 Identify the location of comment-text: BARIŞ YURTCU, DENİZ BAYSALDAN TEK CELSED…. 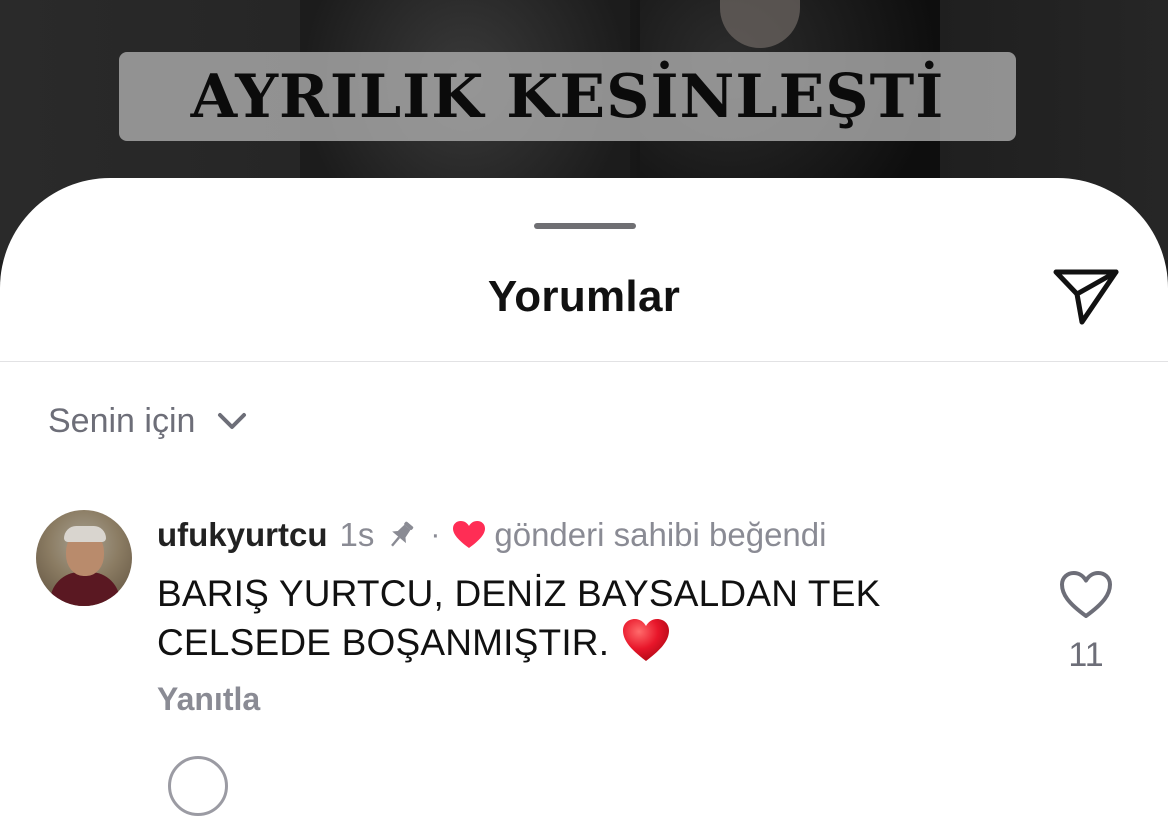
(519, 618).